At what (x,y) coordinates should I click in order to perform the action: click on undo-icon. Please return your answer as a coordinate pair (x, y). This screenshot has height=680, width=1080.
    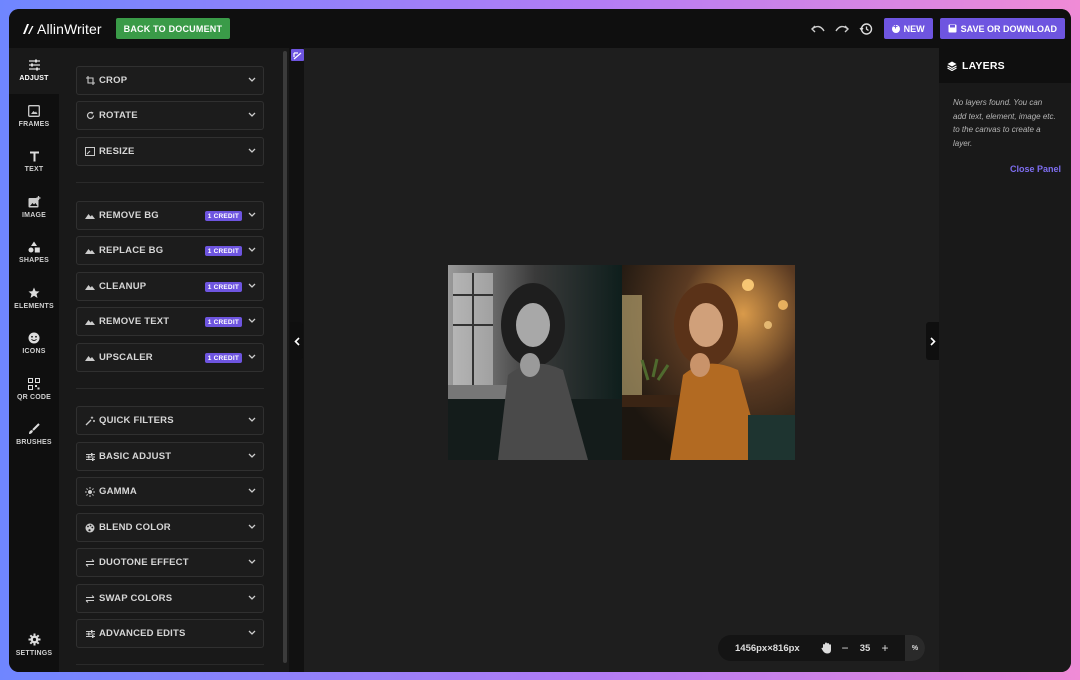
    Looking at the image, I should click on (818, 29).